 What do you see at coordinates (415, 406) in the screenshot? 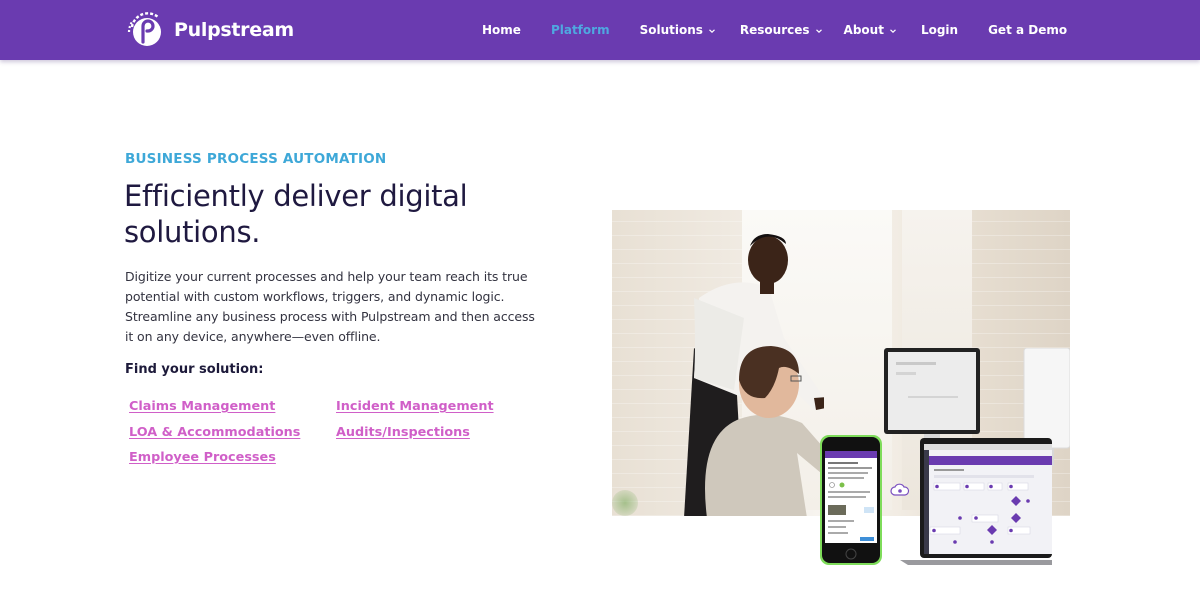
I see `link-incident-management: Incident Management` at bounding box center [415, 406].